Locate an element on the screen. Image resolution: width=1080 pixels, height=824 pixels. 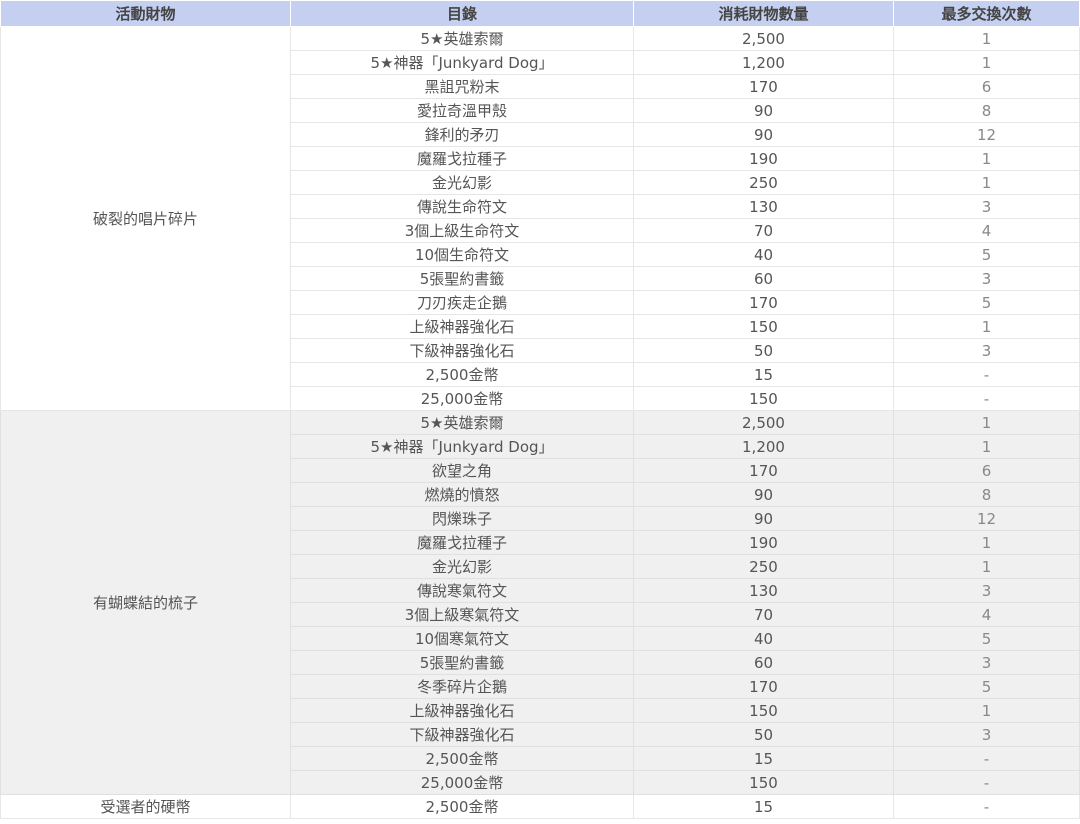
header-cost: 消耗財物數量 is located at coordinates (763, 13).